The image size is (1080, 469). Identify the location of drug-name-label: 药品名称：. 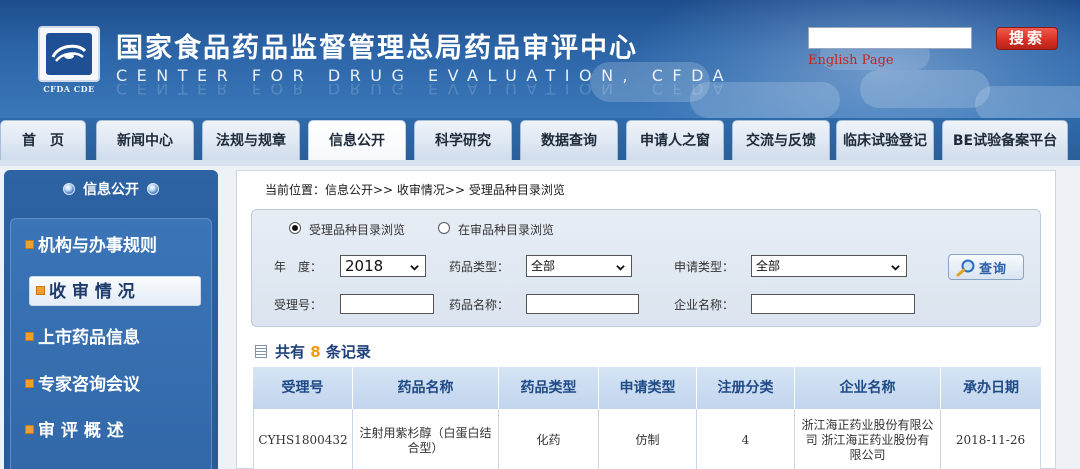
(479, 305).